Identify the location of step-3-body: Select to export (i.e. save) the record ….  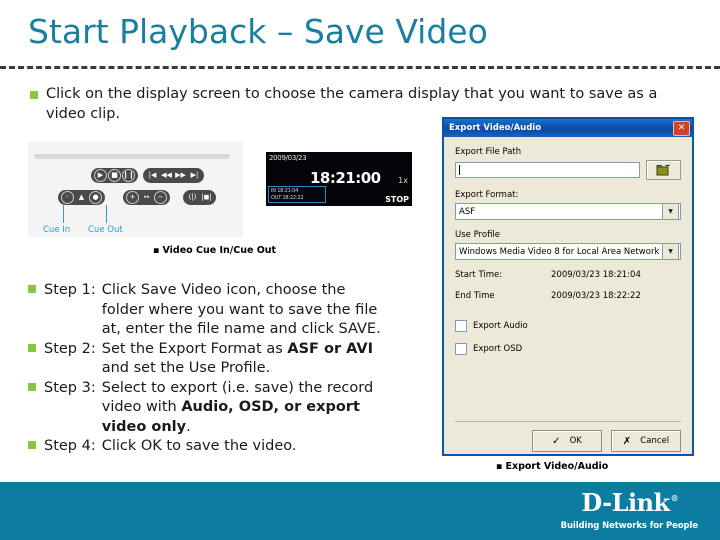
(237, 408).